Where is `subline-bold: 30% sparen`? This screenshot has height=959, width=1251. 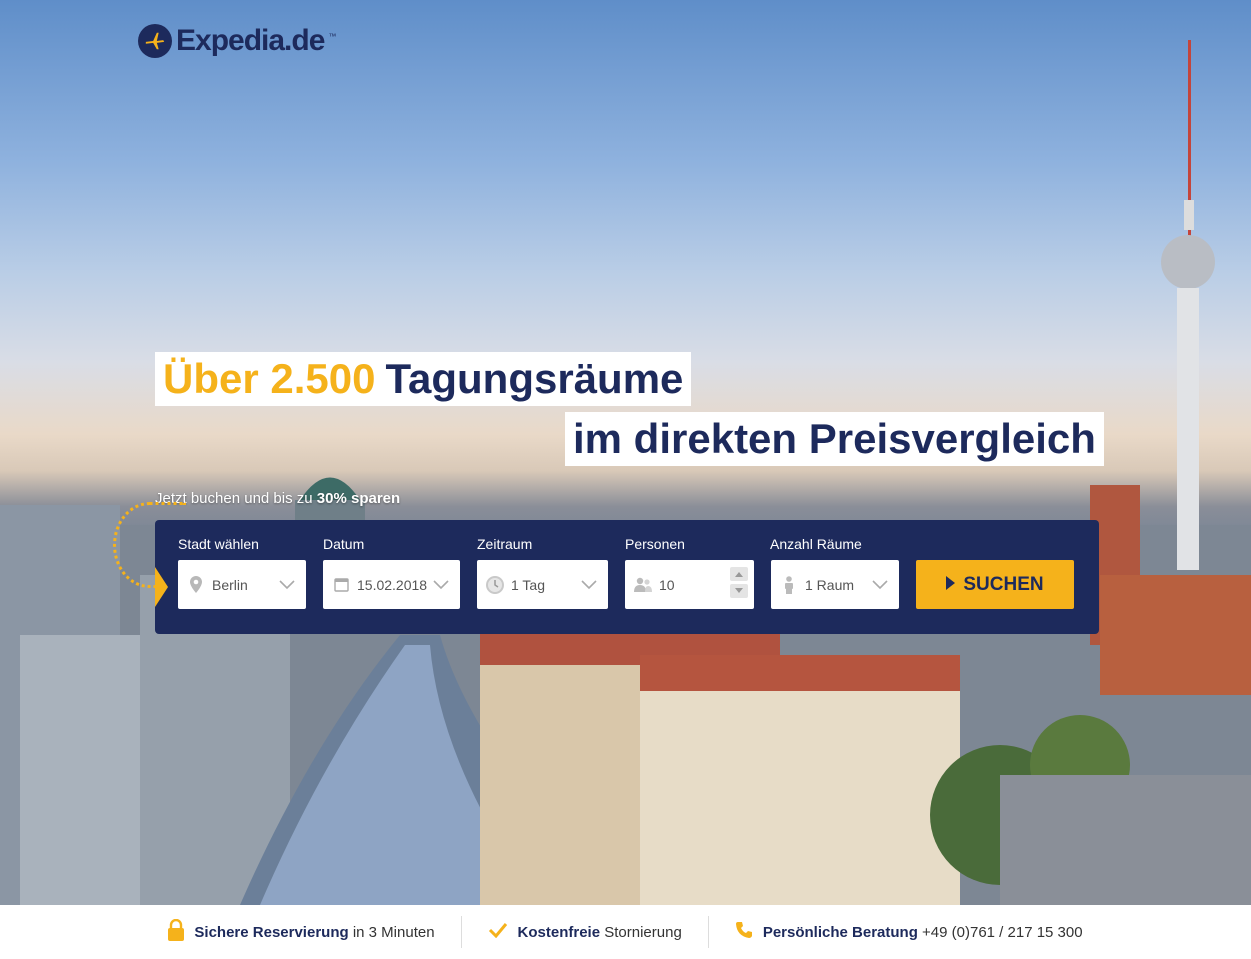
subline-bold: 30% sparen is located at coordinates (358, 498).